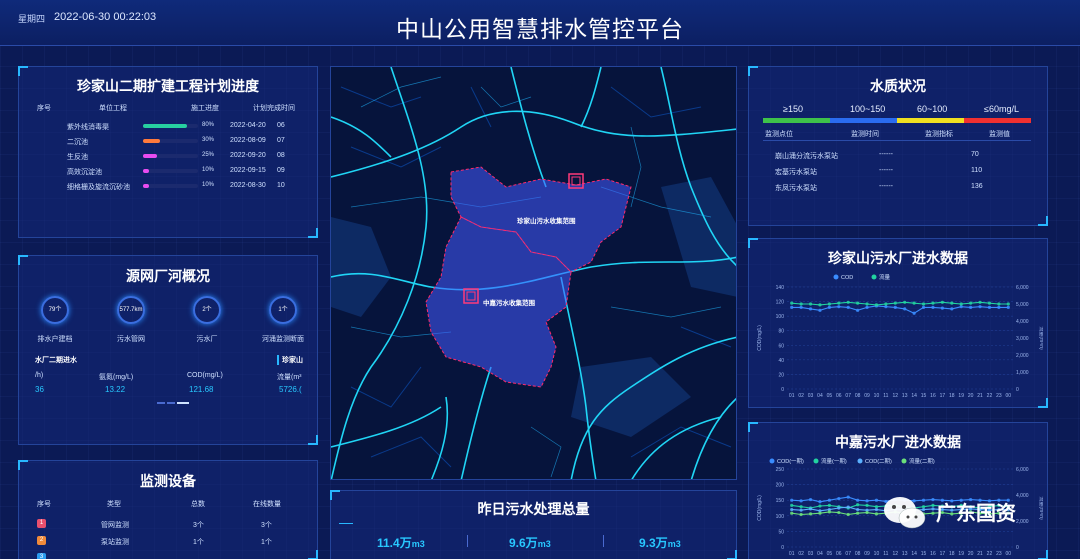  Describe the element at coordinates (881, 277) in the screenshot. I see `chart-legend-item: 流量` at that location.